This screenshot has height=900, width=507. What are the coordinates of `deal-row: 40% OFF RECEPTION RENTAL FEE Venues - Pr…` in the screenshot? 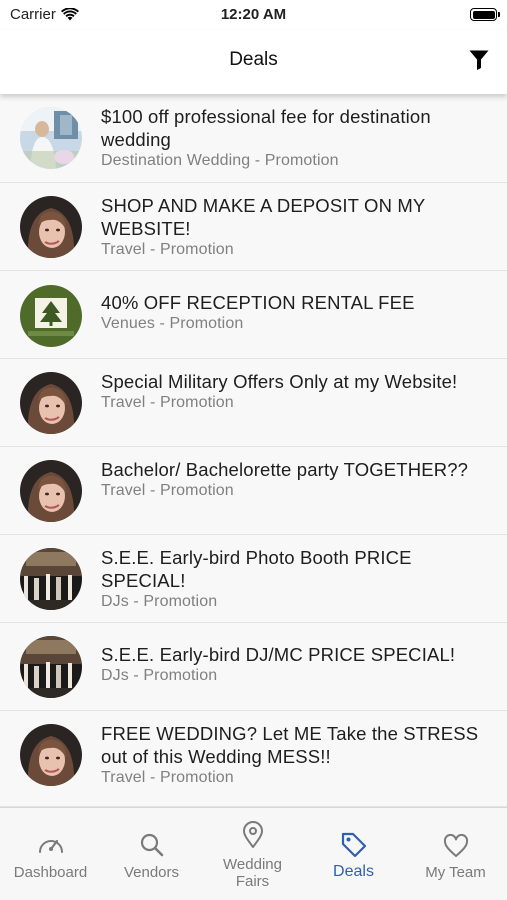 It's located at (253, 315).